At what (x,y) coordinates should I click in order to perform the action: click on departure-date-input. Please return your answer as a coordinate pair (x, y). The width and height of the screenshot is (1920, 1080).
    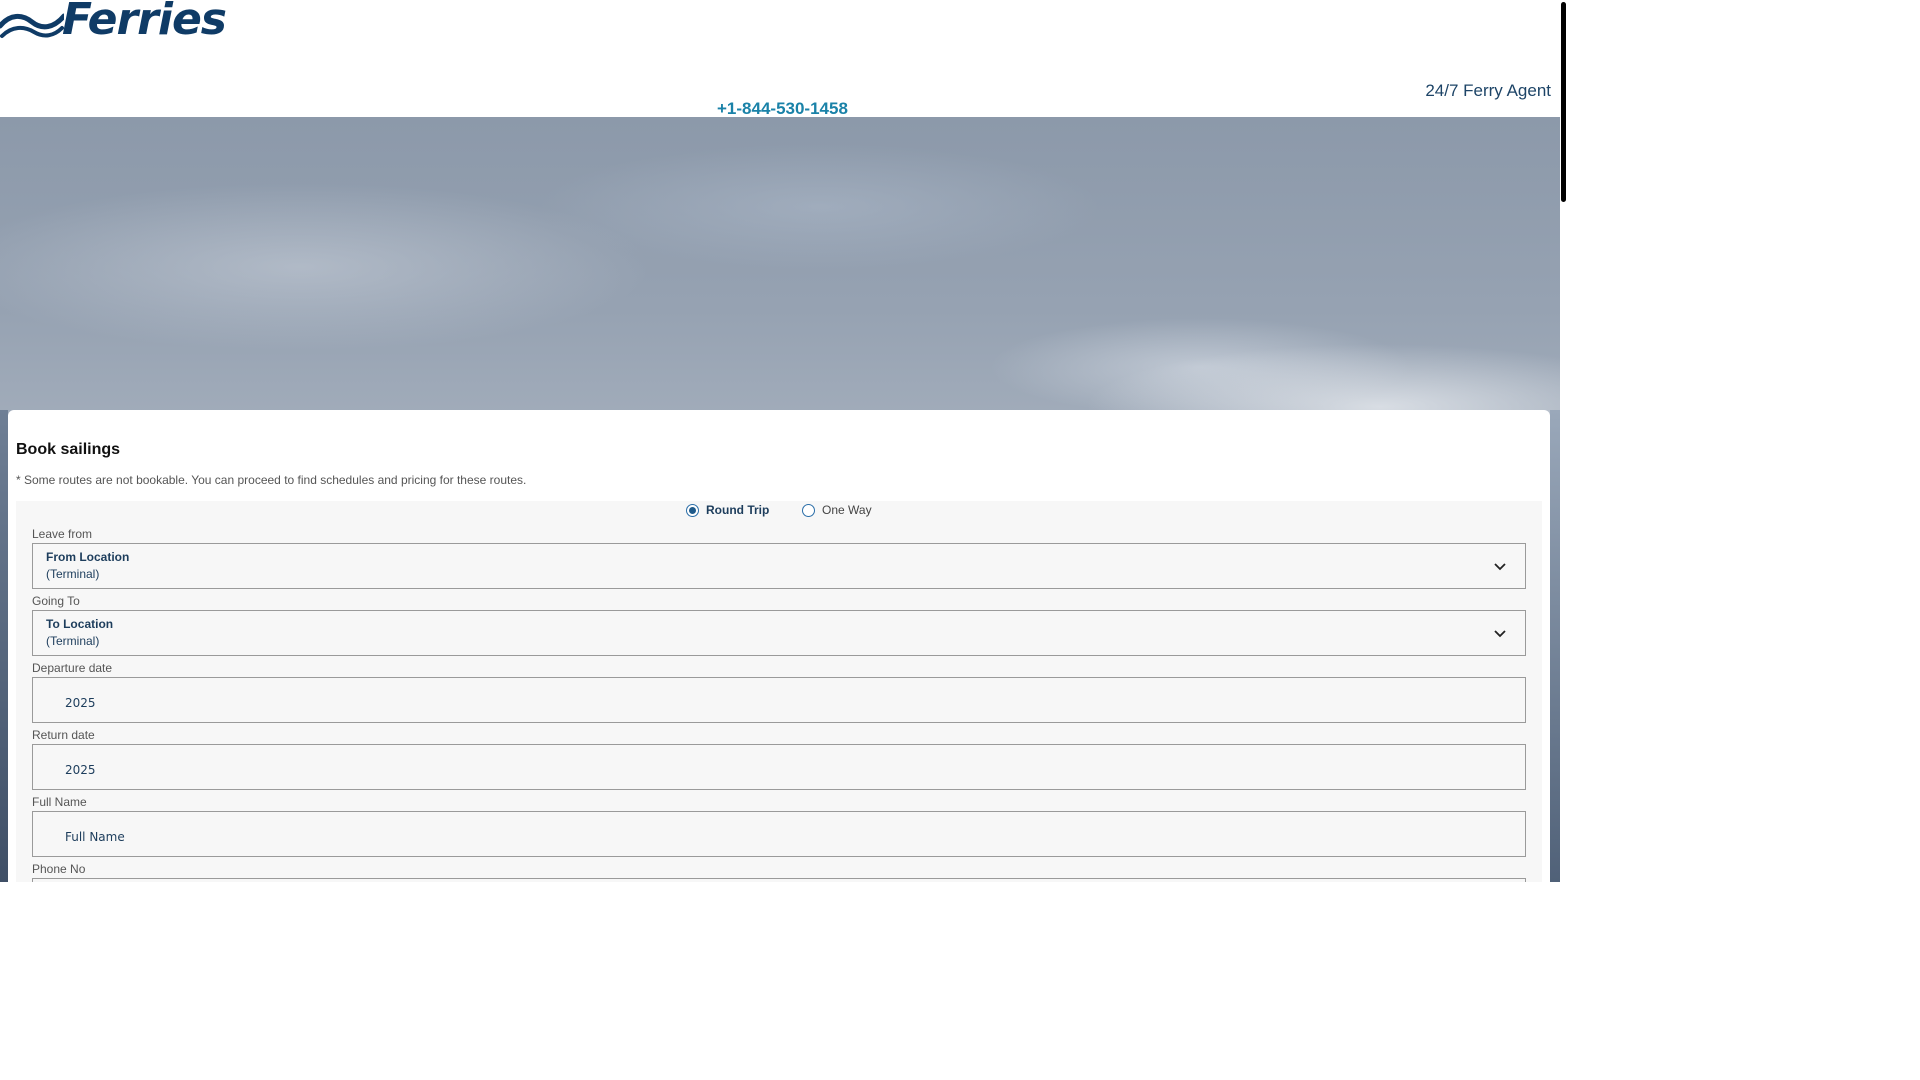
    Looking at the image, I should click on (765, 703).